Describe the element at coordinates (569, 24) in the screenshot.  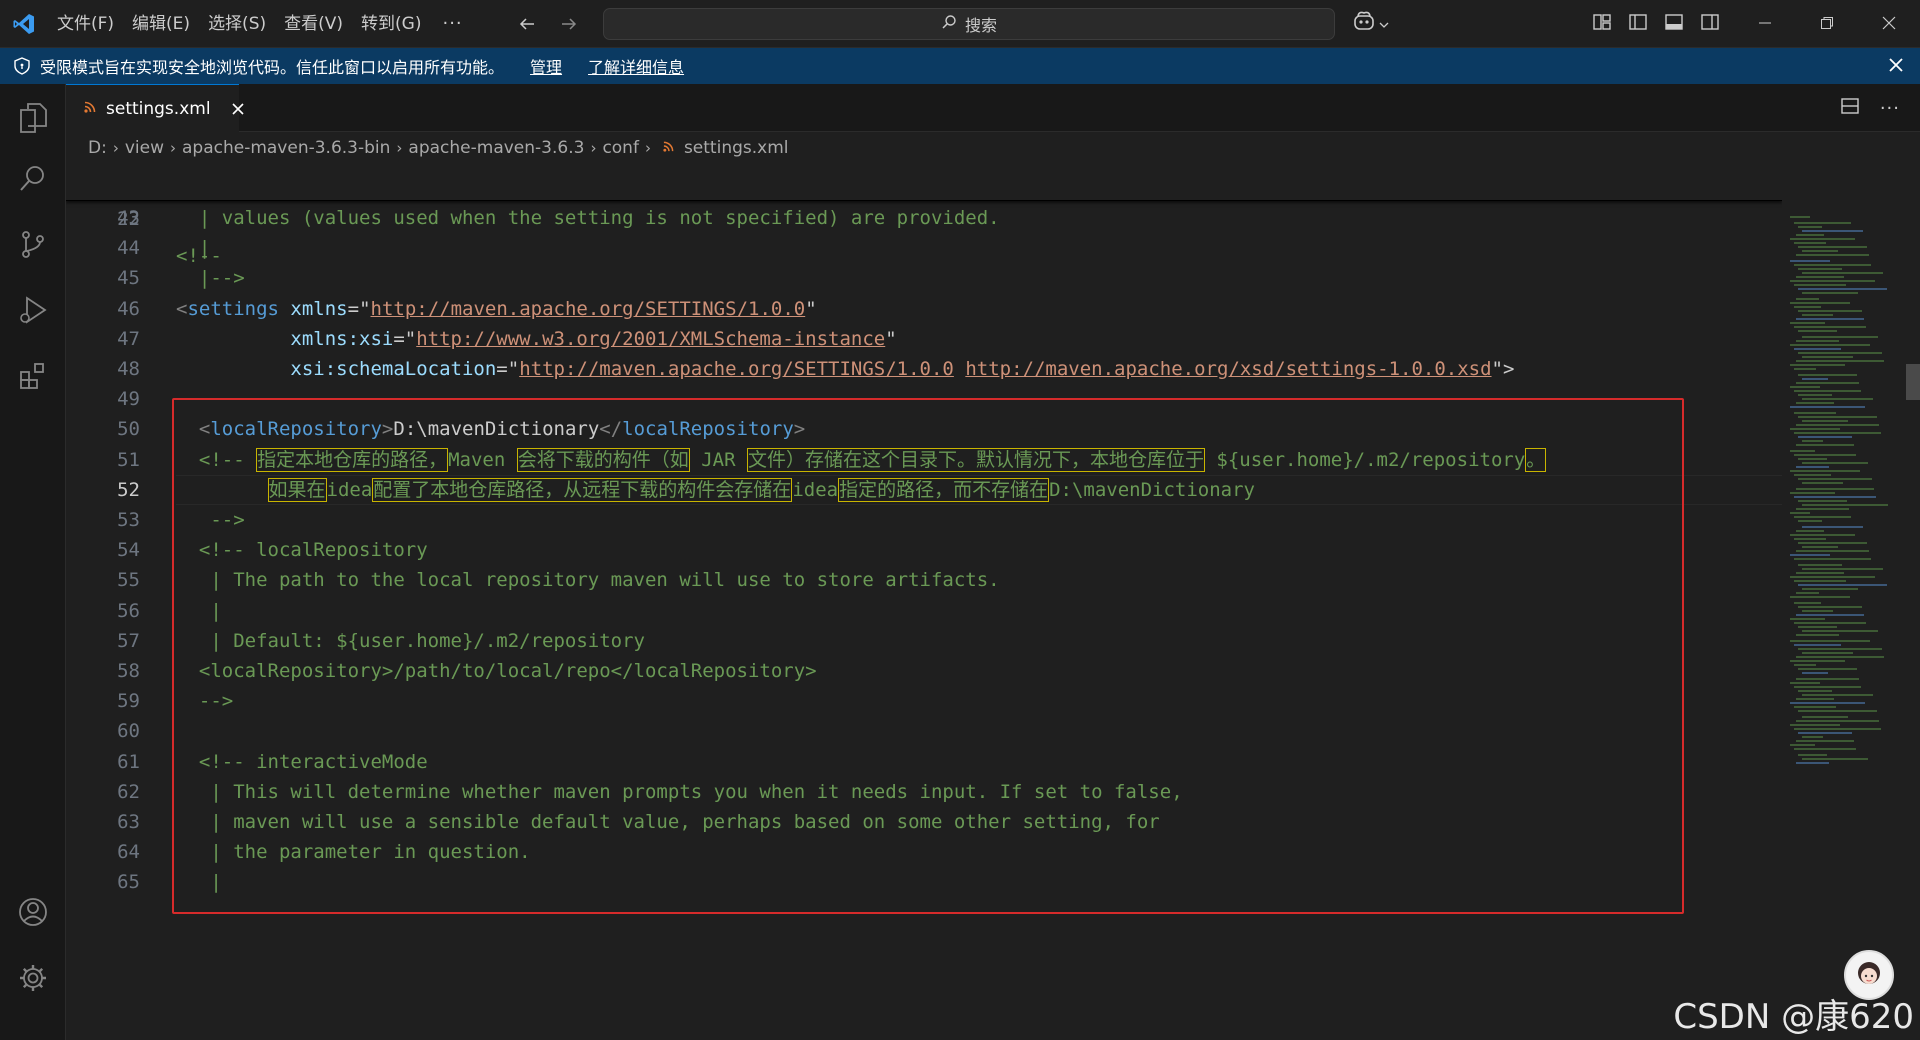
I see `forward-arrow-icon` at that location.